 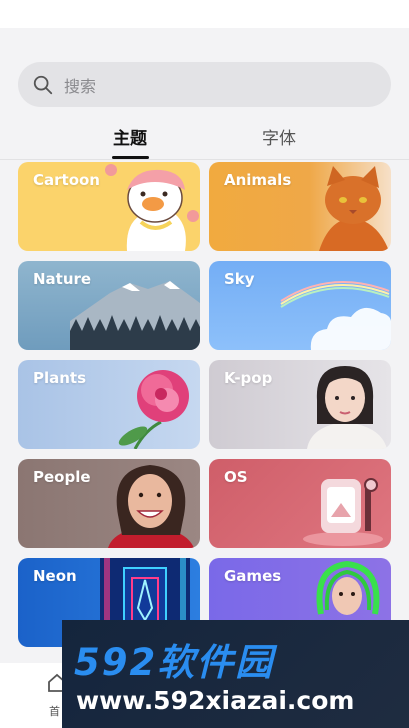 I want to click on cartoon-duck-image, so click(x=152, y=207).